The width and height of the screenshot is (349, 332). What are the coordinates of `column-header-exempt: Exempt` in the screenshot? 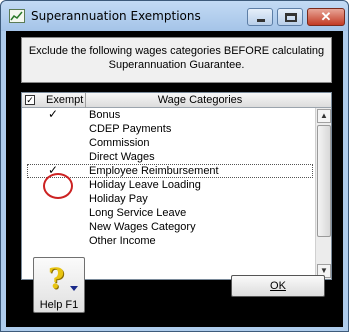 It's located at (64, 100).